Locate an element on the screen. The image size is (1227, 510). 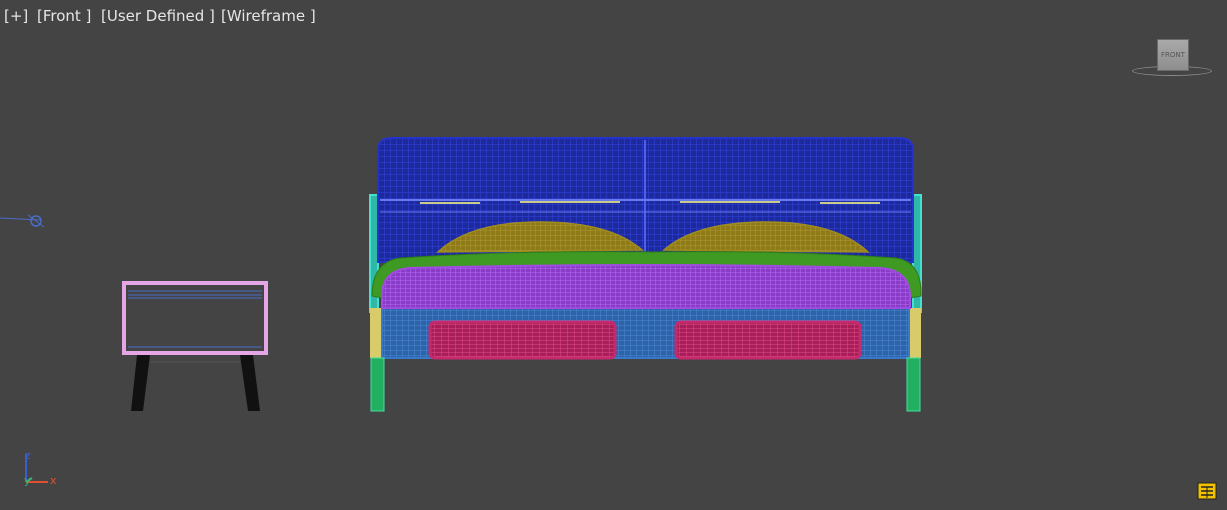
axis-y-label: y is located at coordinates (27, 480).